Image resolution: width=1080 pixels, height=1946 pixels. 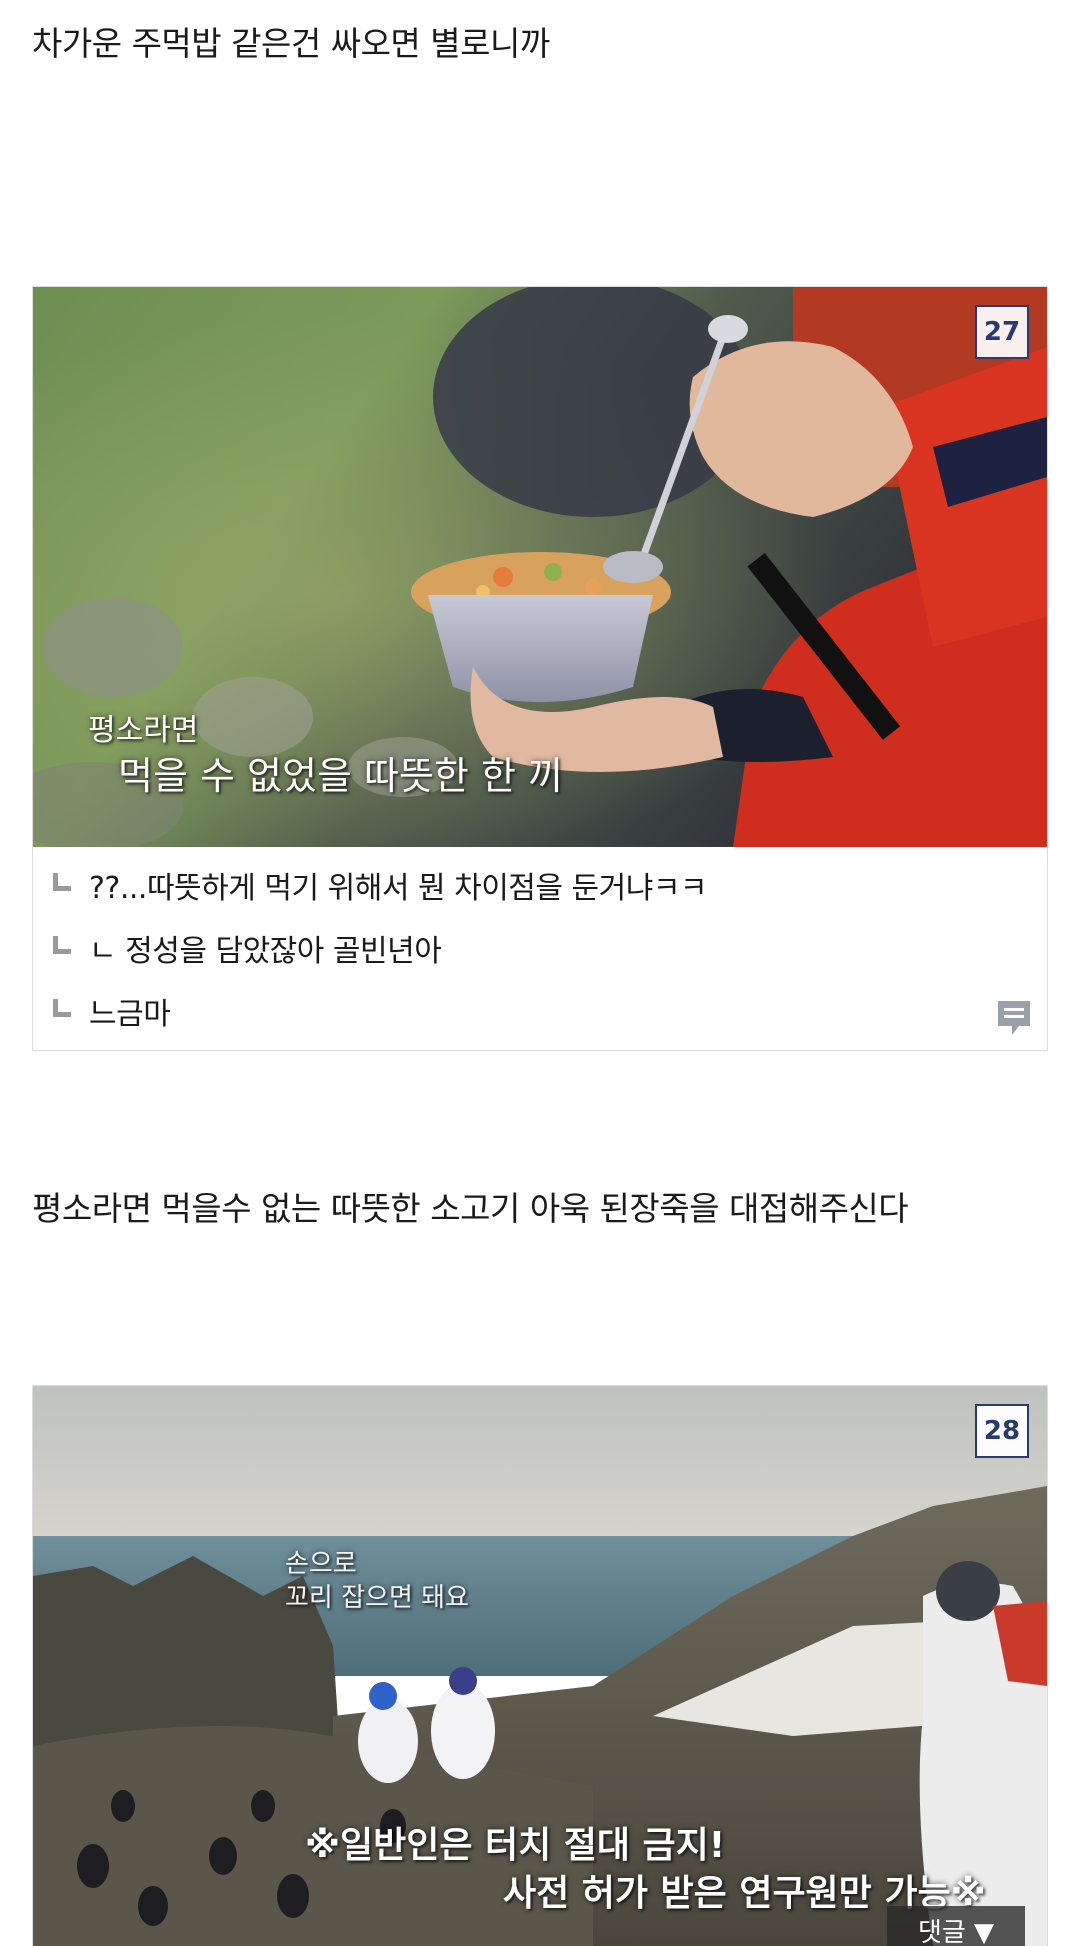 What do you see at coordinates (377, 1598) in the screenshot?
I see `image-caption: 꼬리 잡으면 돼요` at bounding box center [377, 1598].